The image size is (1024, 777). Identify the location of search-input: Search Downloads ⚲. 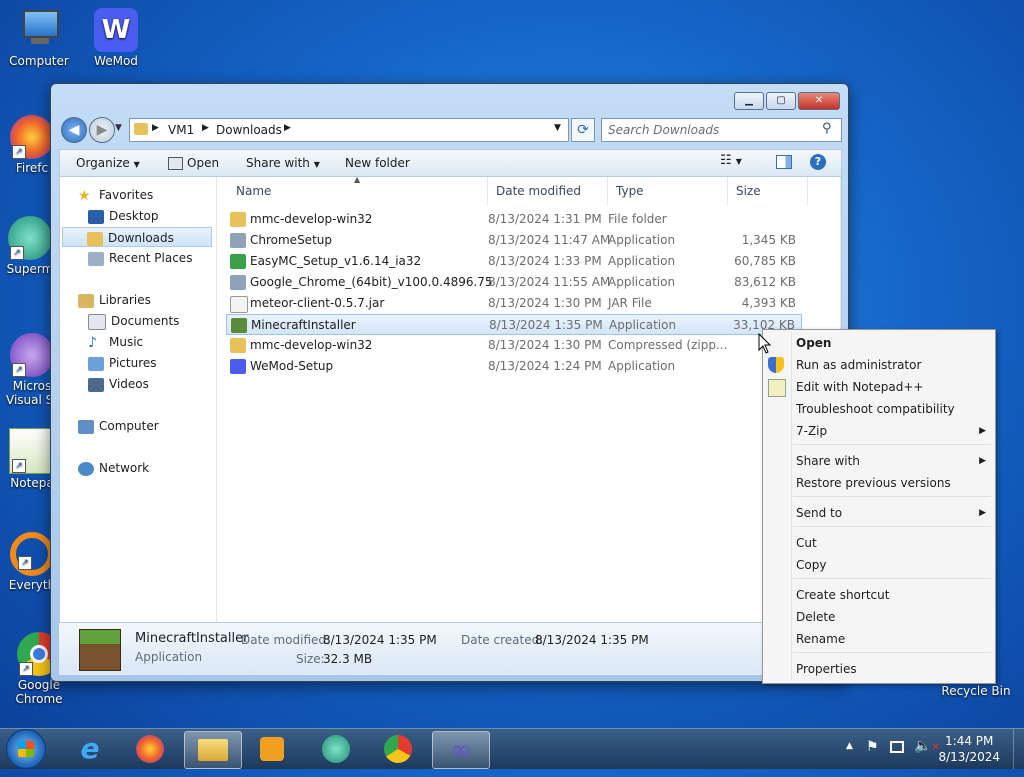
(721, 130).